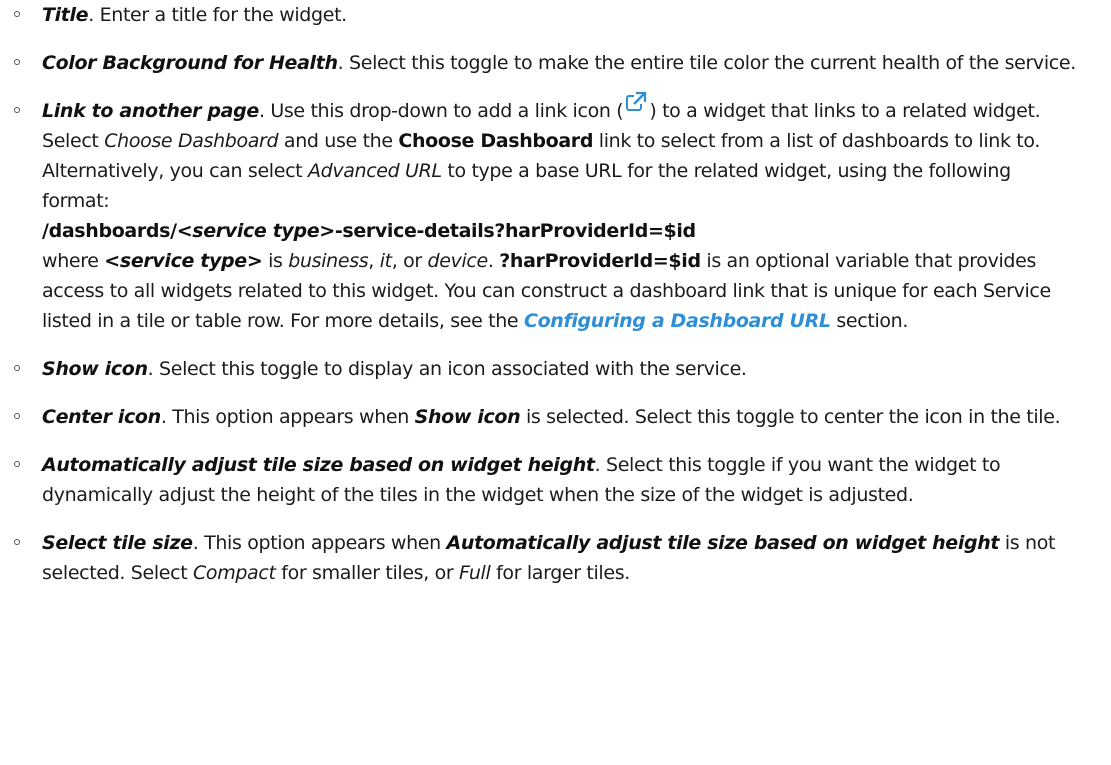 This screenshot has width=1111, height=765. Describe the element at coordinates (101, 417) in the screenshot. I see `option-term: Center icon` at that location.